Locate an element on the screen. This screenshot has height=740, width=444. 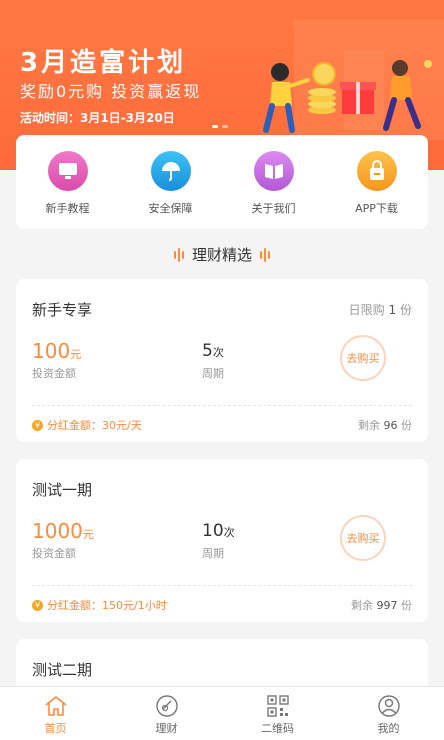
product-name: 测试一期 is located at coordinates (62, 490).